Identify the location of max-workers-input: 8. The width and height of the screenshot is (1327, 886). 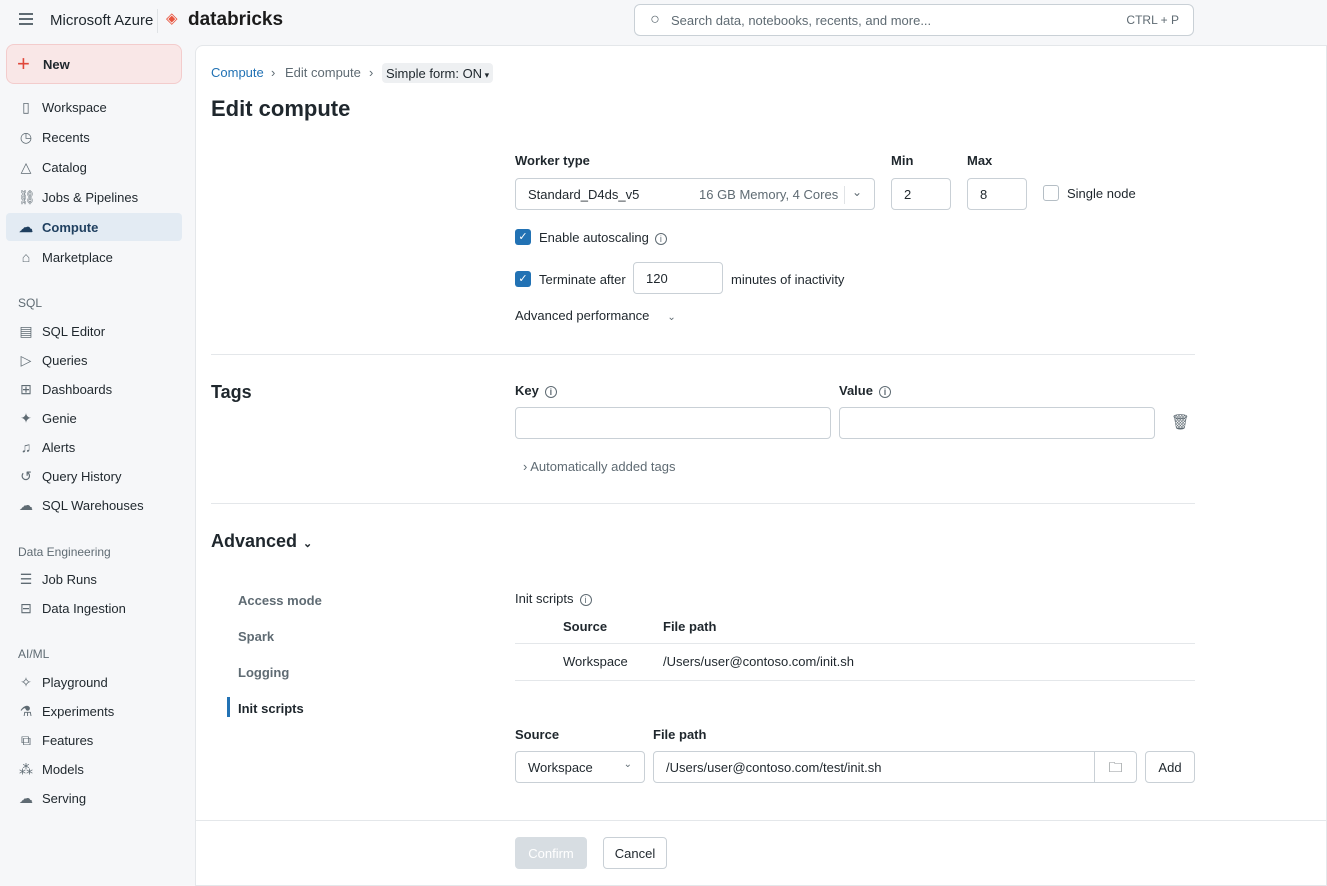
(997, 194).